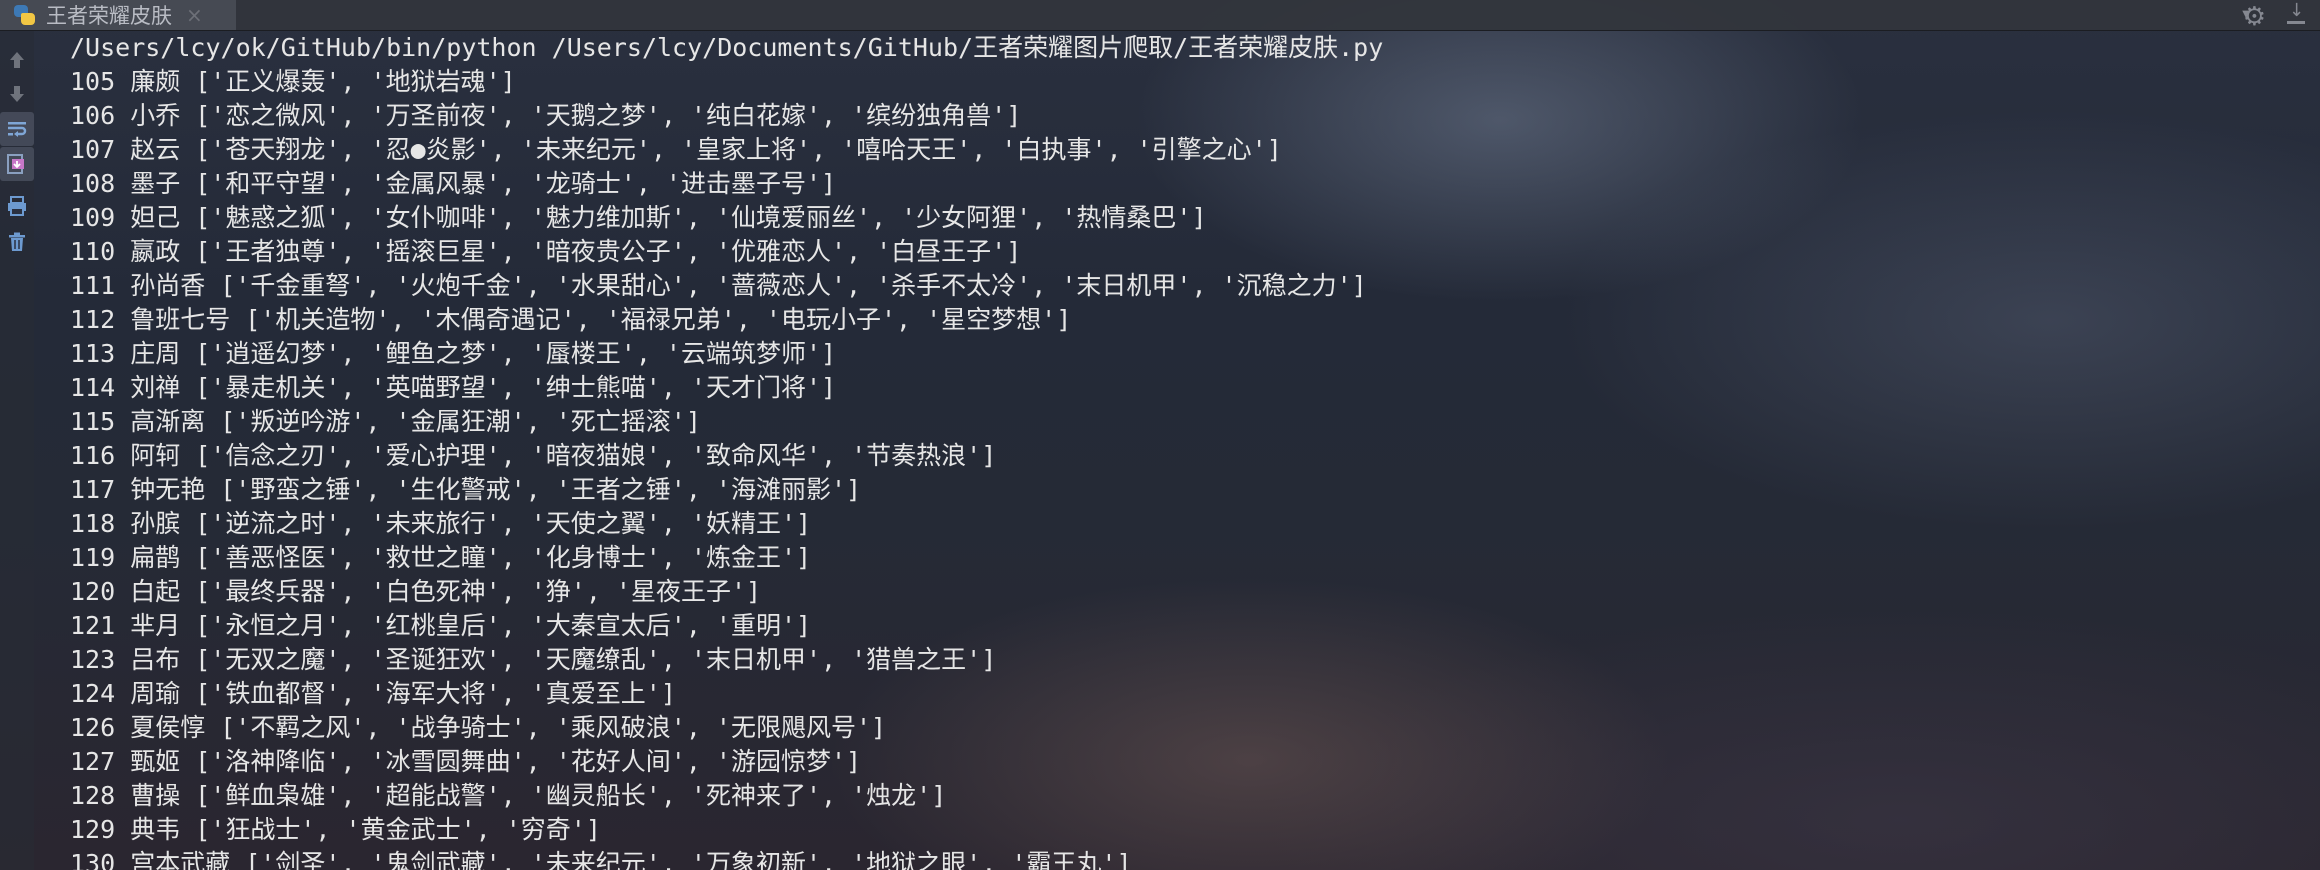  Describe the element at coordinates (466, 489) in the screenshot. I see `console-line: 117 钟无艳 ['野蛮之锤', '生化警戒', '王者之锤', '海滩丽影']` at that location.